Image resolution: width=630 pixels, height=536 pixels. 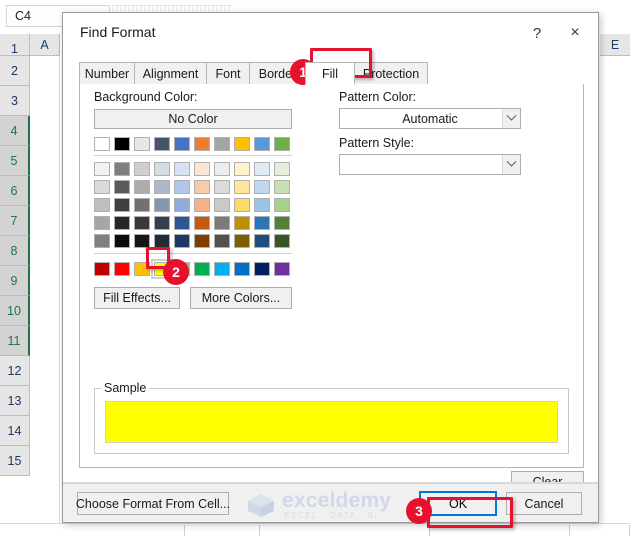 What do you see at coordinates (15, 401) in the screenshot?
I see `row-header-13: 13` at bounding box center [15, 401].